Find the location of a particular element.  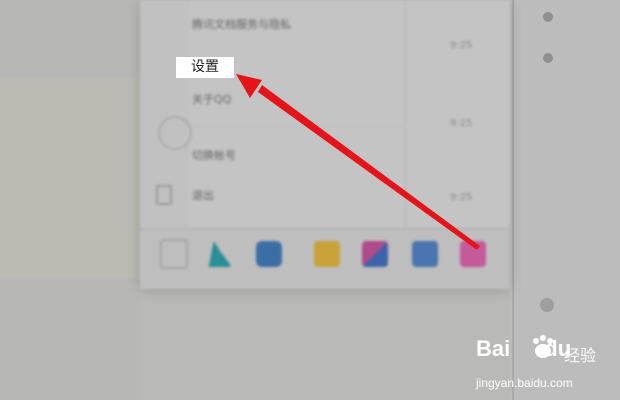

annotation-arrowhead is located at coordinates (249, 86).